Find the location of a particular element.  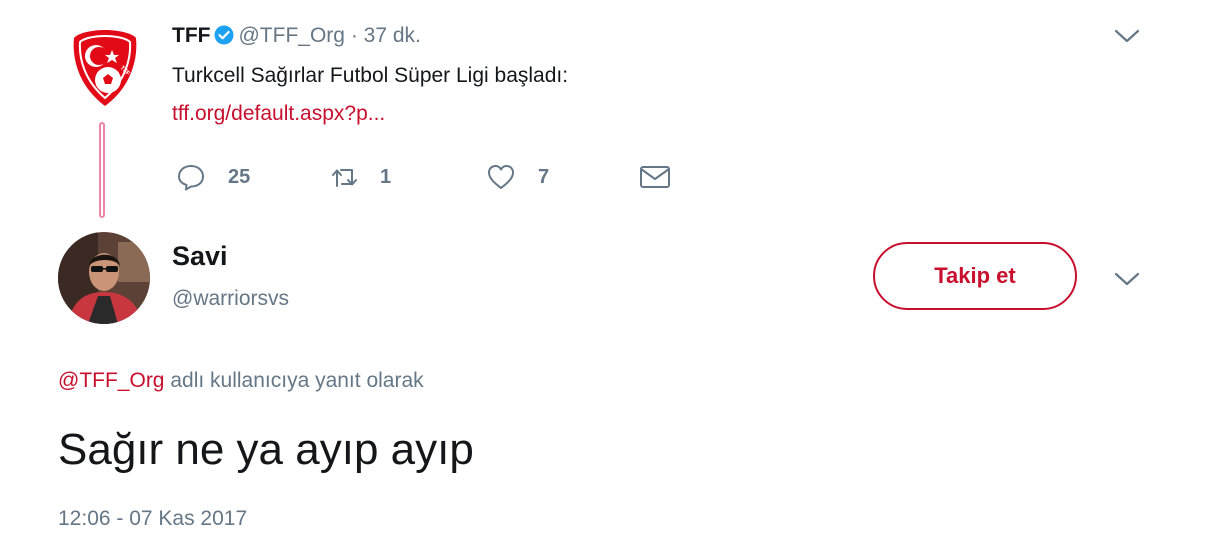

envelope-icon is located at coordinates (655, 177).